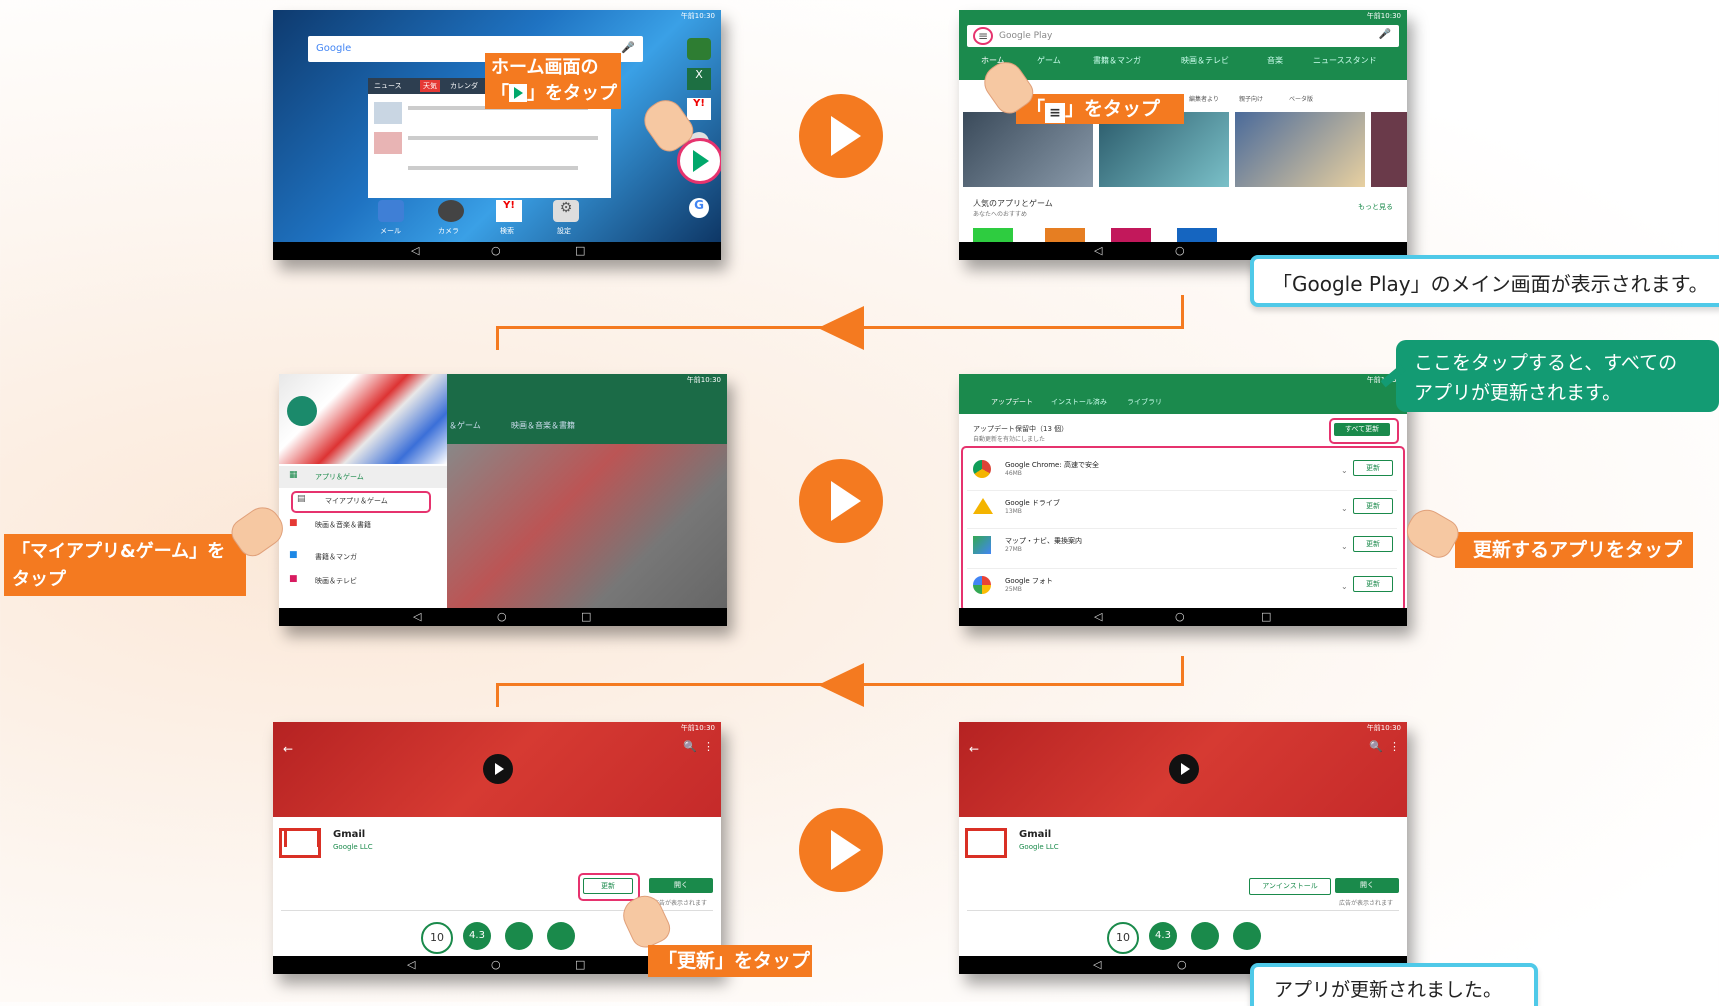 The width and height of the screenshot is (1719, 1006). Describe the element at coordinates (1275, 60) in the screenshot. I see `tab-music: 音楽` at that location.